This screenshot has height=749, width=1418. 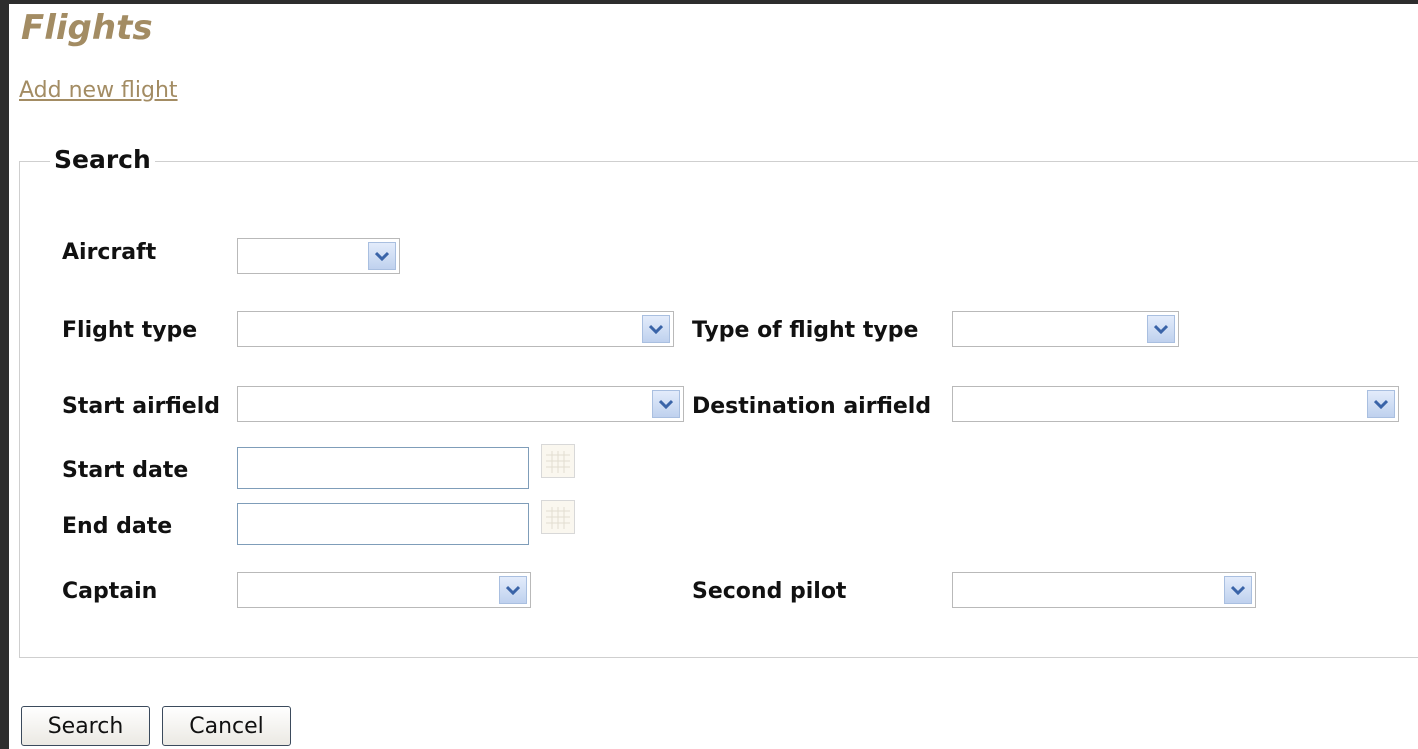 I want to click on type-of-flight-type-select, so click(x=1065, y=329).